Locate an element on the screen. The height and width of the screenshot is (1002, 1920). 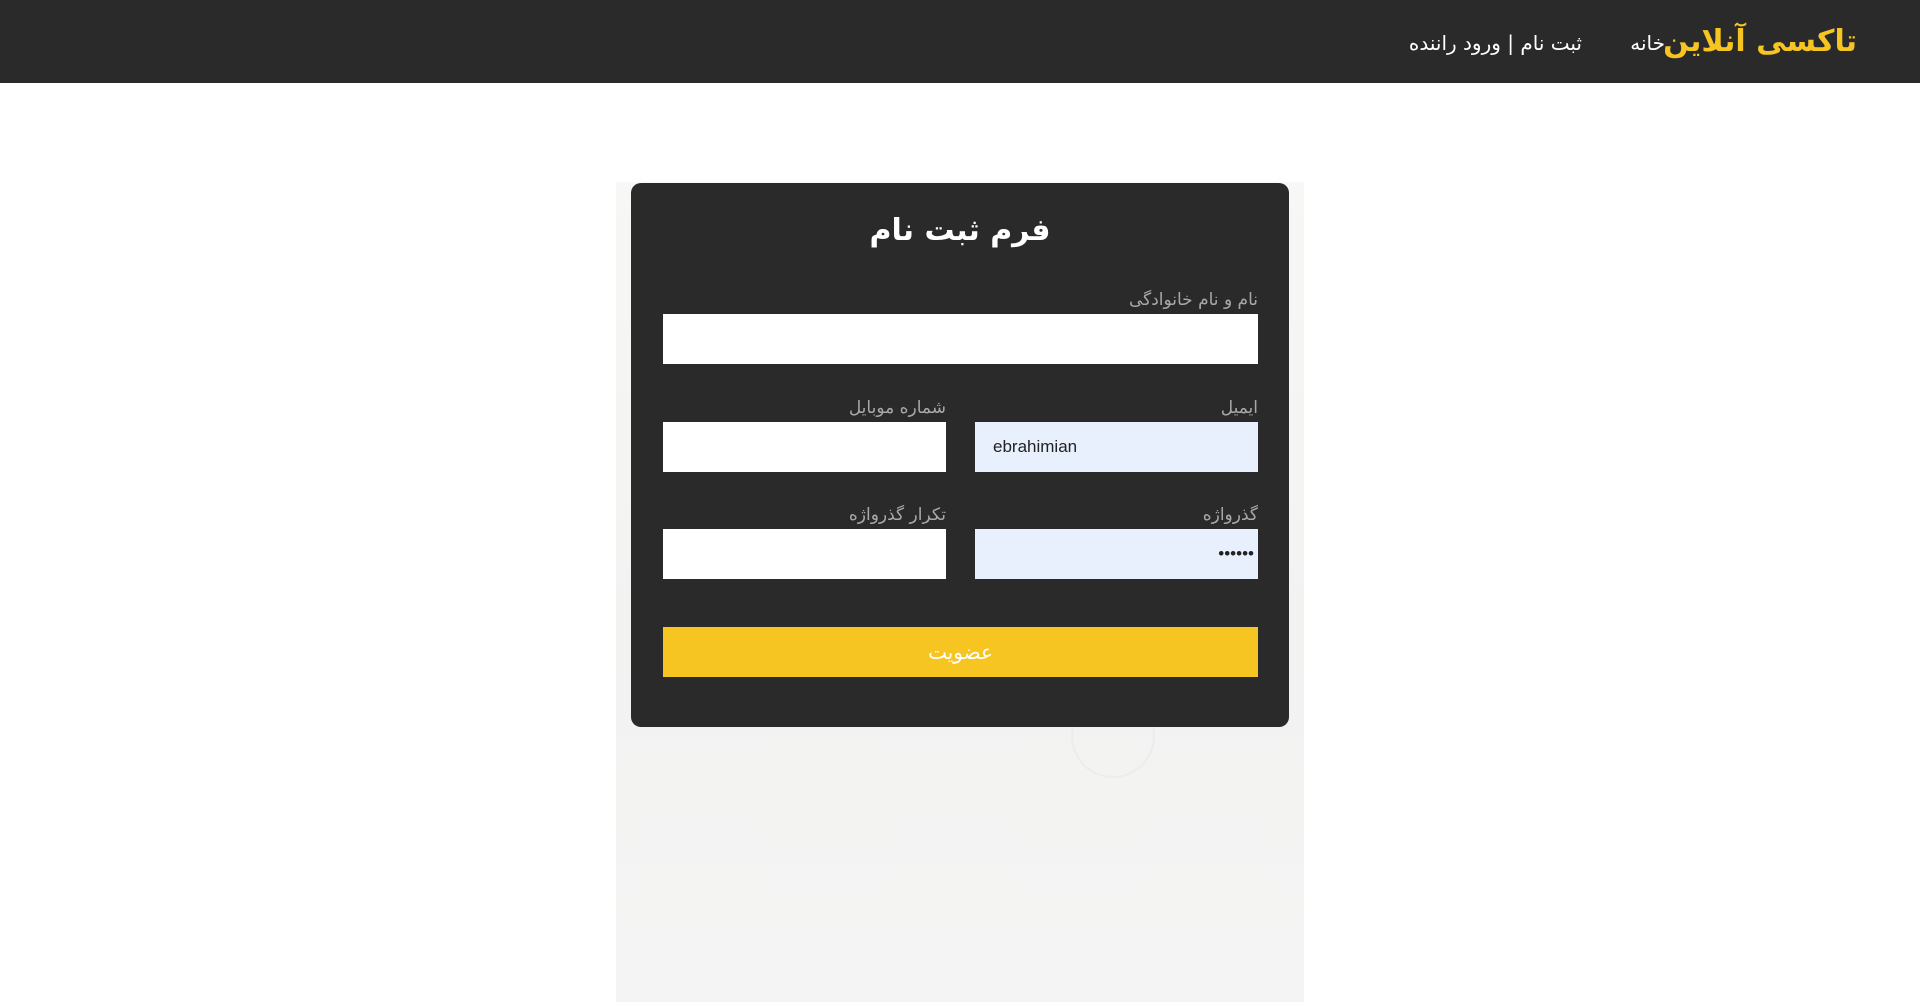
password-input is located at coordinates (1116, 554).